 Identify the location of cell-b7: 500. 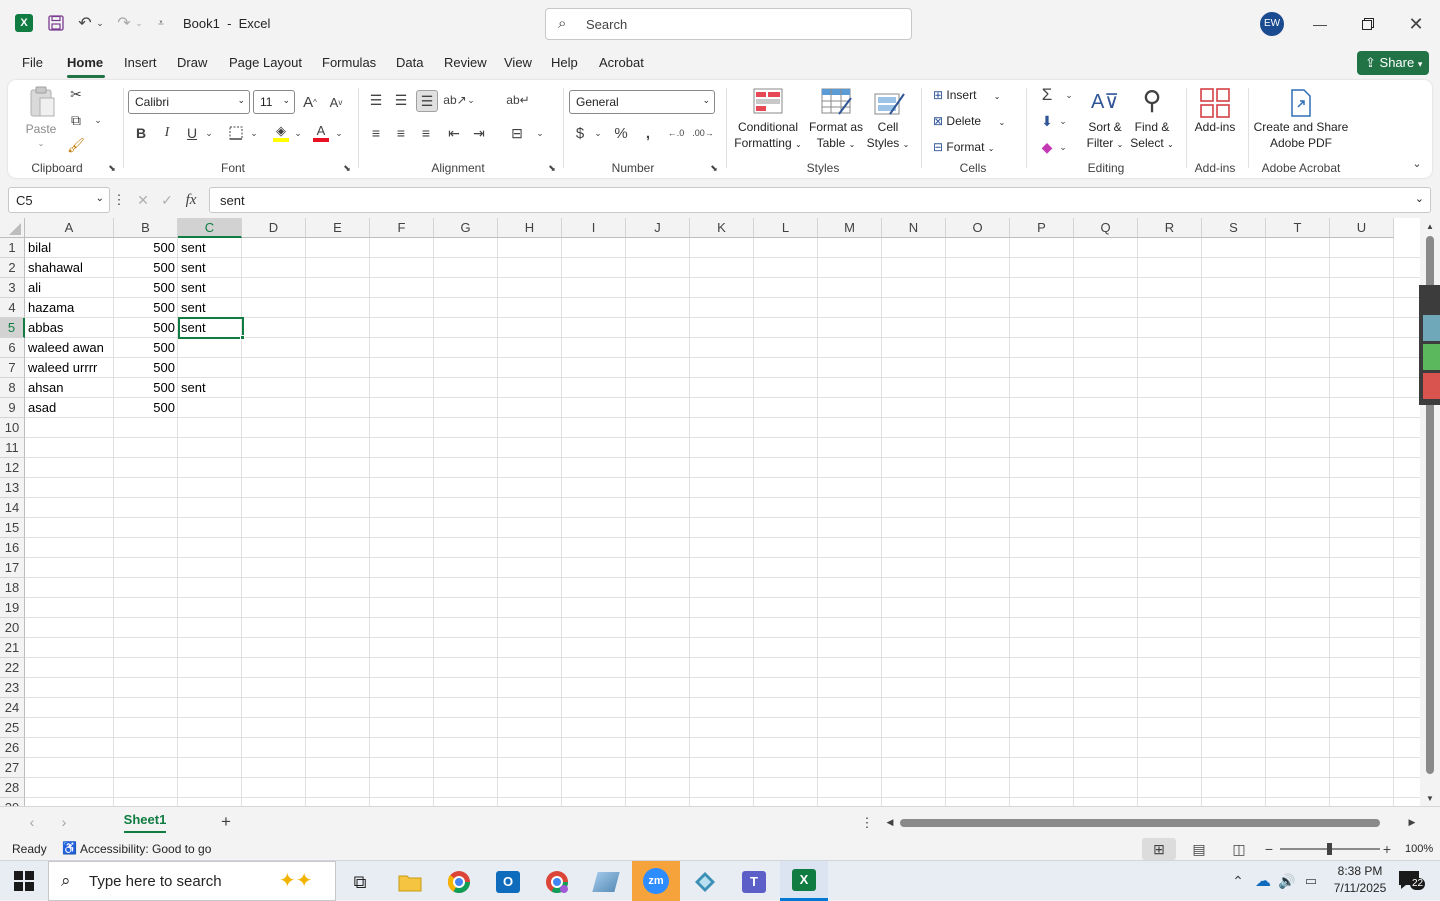
(146, 368).